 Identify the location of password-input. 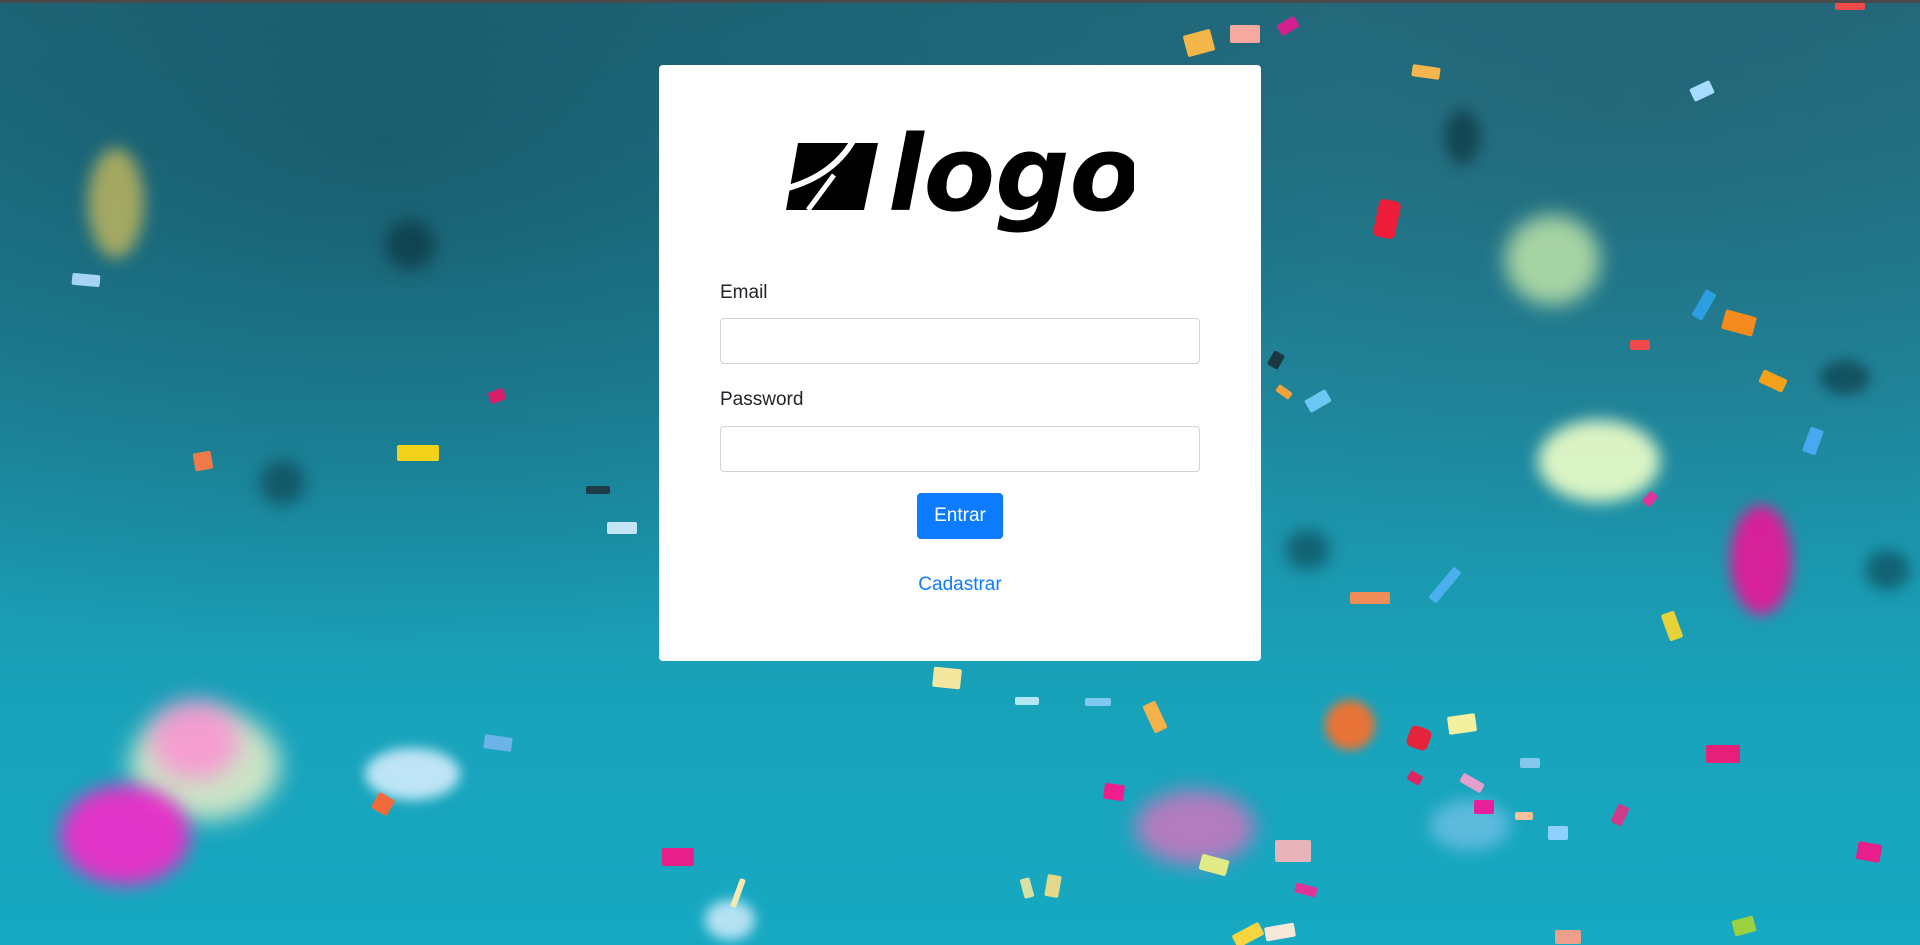
(960, 449).